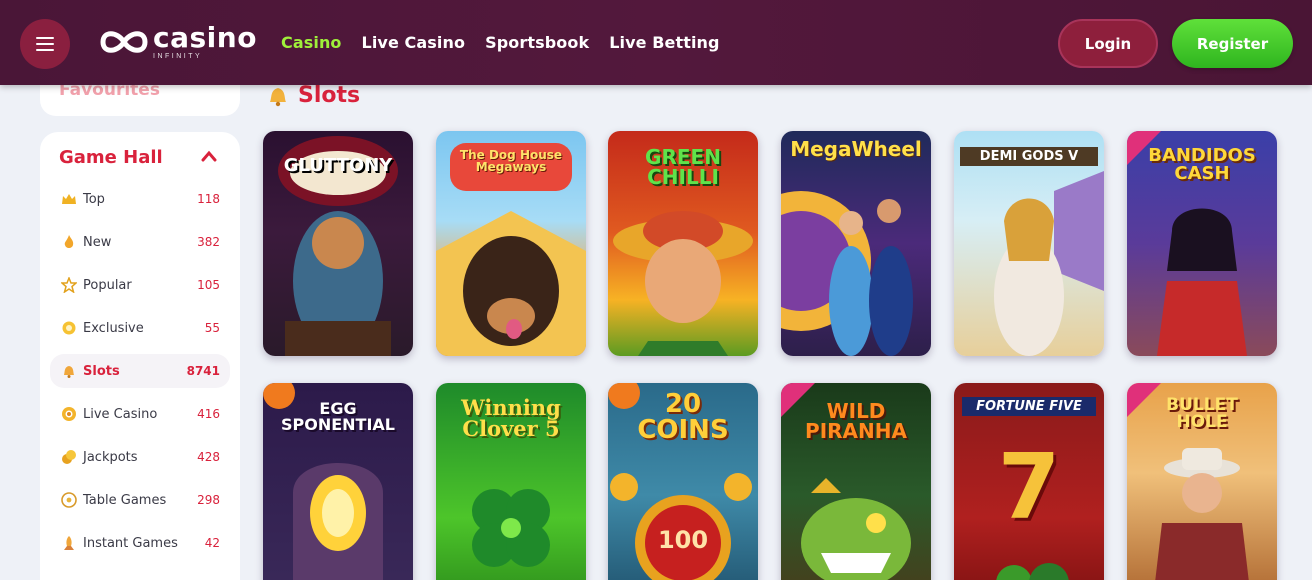  I want to click on game-tile-green-chilli: GREEN CHILLI, so click(683, 243).